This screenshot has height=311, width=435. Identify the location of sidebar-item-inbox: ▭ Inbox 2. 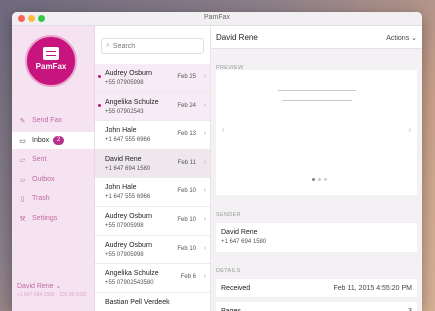
(53, 140).